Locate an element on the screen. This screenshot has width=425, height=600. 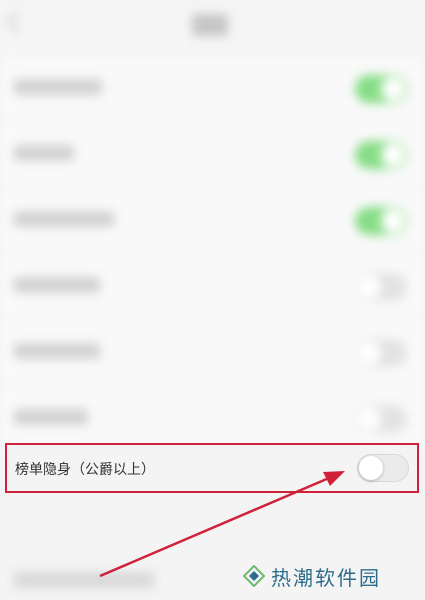
watermark: 热潮软件园 is located at coordinates (312, 576).